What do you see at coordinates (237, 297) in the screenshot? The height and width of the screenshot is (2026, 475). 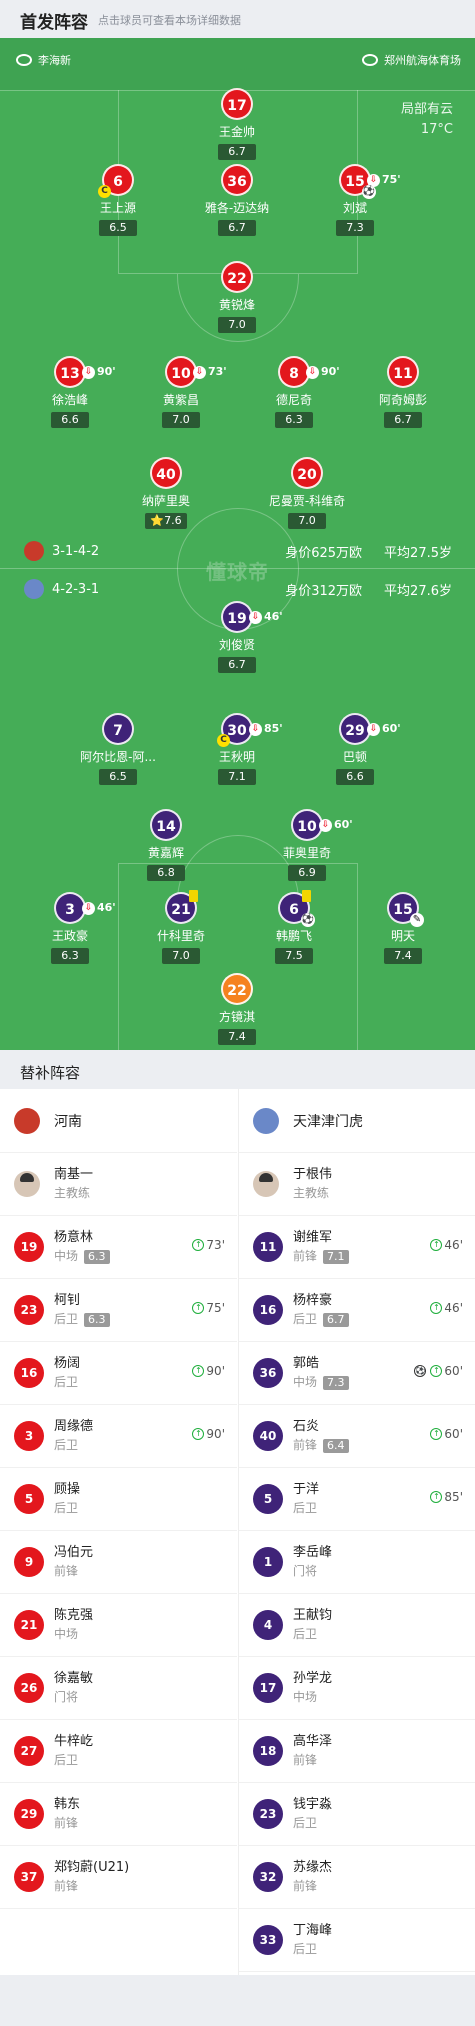 I see `player-marker: 22 黄锐烽 7.0` at bounding box center [237, 297].